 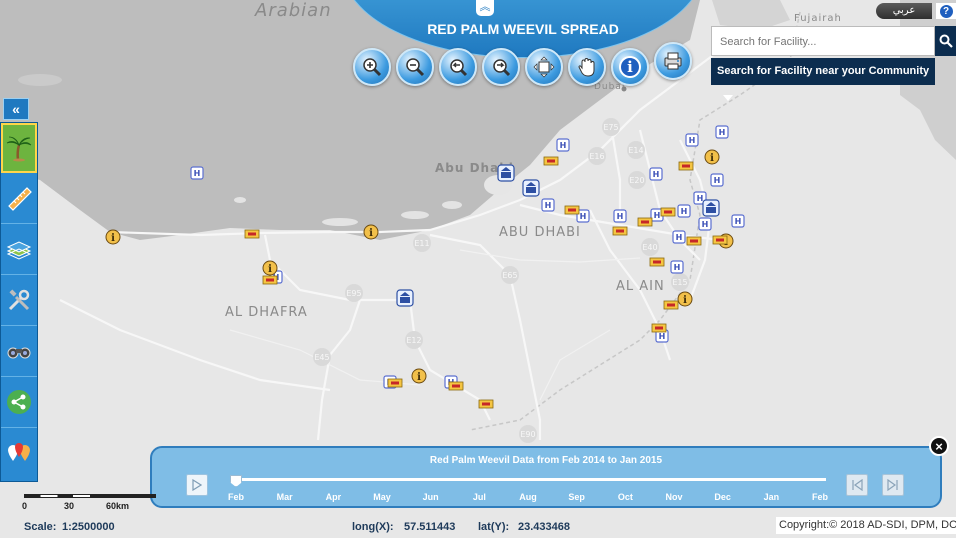 What do you see at coordinates (673, 61) in the screenshot?
I see `print-button` at bounding box center [673, 61].